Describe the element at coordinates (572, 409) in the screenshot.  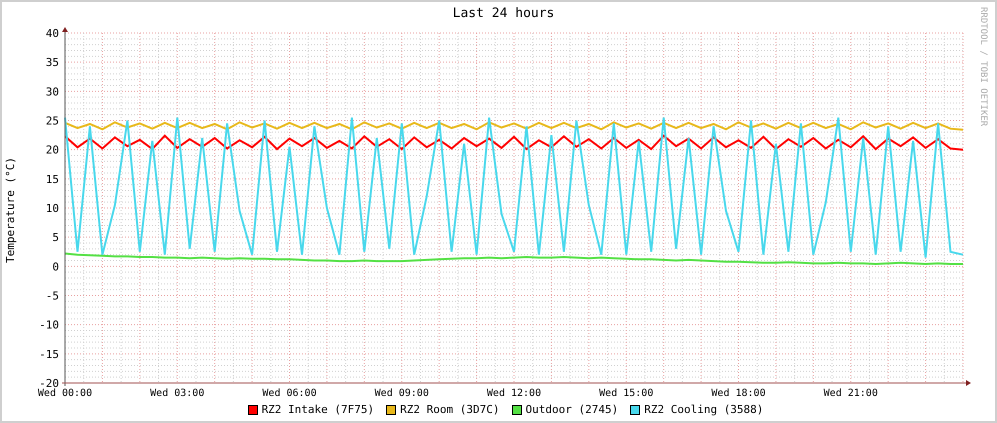
I see `legend-label: Outdoor (2745)` at that location.